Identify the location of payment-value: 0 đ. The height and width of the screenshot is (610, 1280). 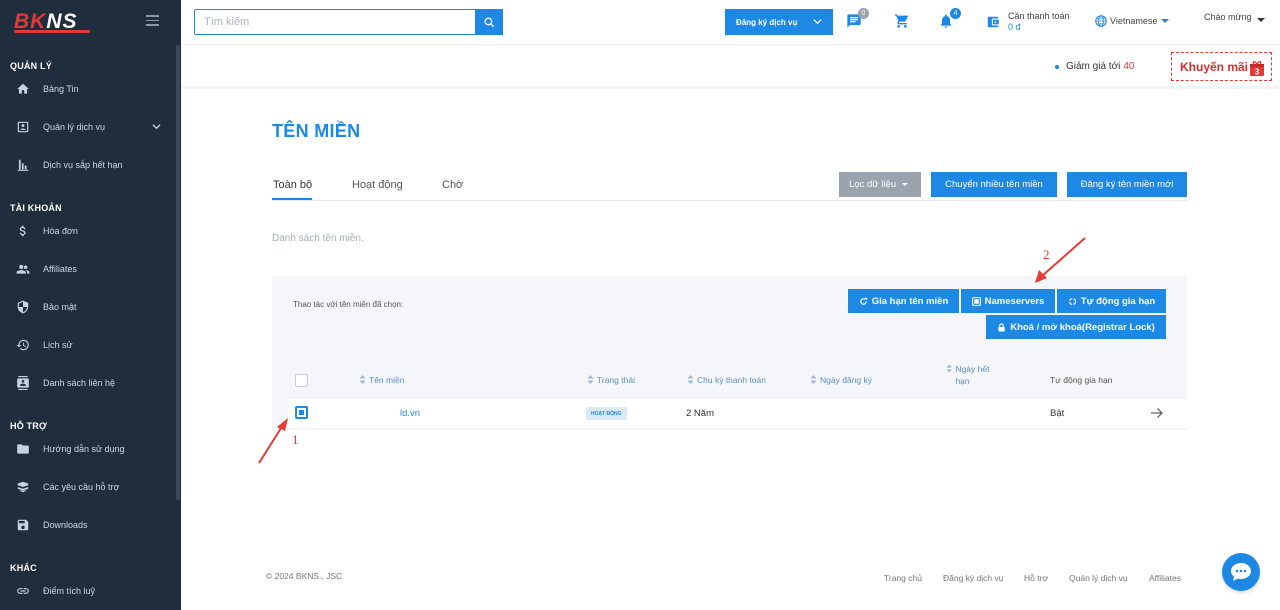
(1014, 27).